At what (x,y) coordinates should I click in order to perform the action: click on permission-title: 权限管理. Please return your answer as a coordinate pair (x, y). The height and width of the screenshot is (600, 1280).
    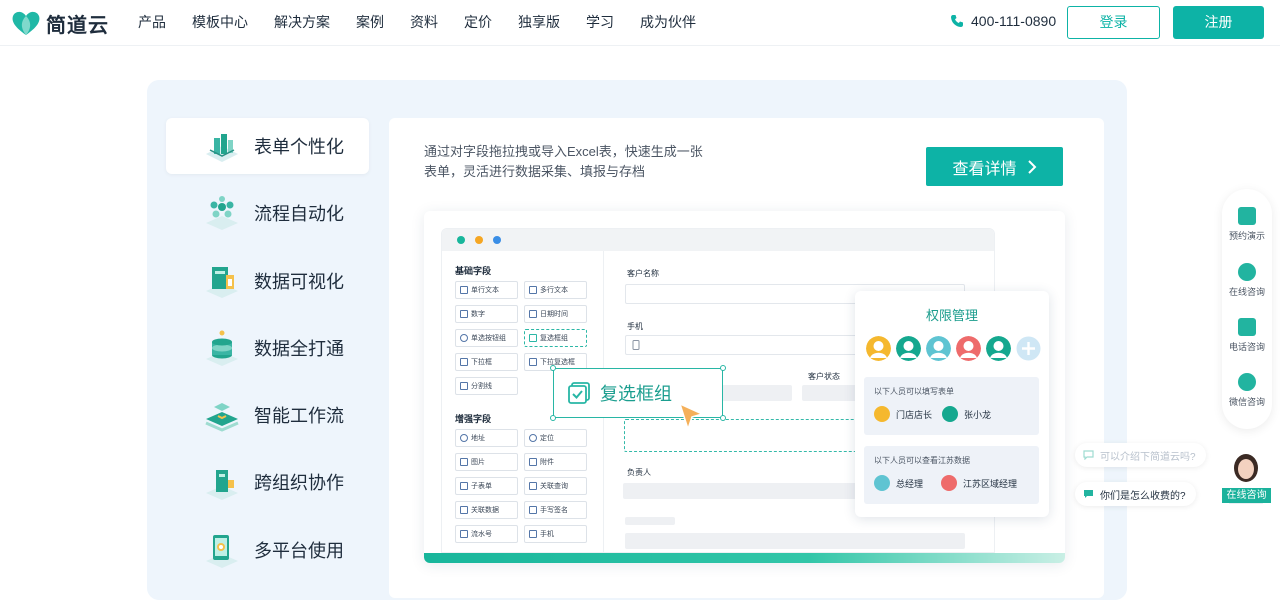
    Looking at the image, I should click on (951, 315).